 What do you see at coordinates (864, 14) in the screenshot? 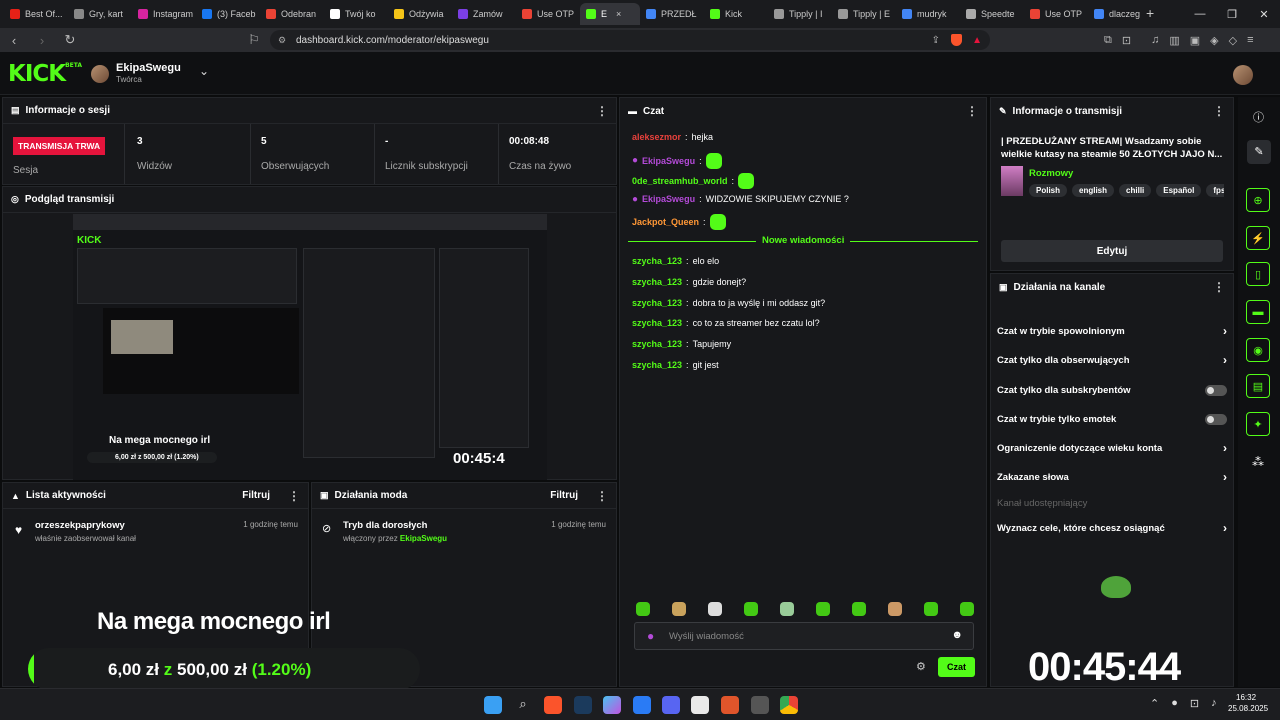
I see `browser-tab: Tipply | E` at bounding box center [864, 14].